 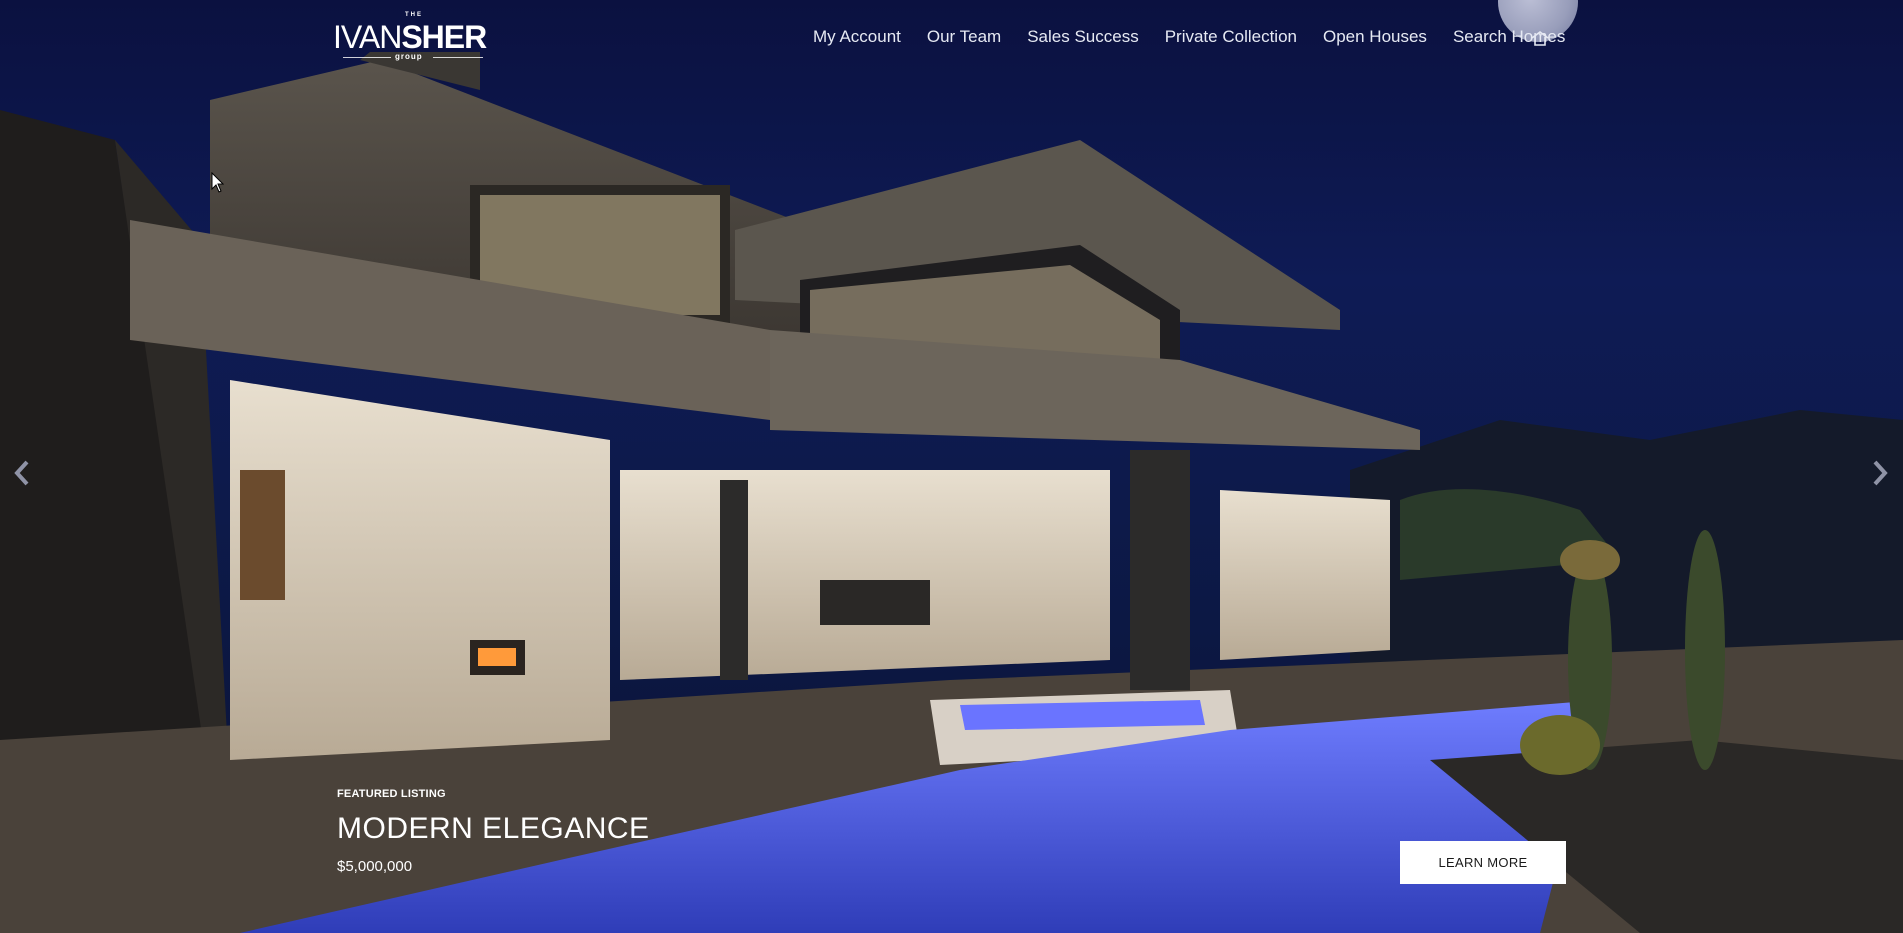 What do you see at coordinates (1483, 862) in the screenshot?
I see `learn-more-button: LEARN MORE` at bounding box center [1483, 862].